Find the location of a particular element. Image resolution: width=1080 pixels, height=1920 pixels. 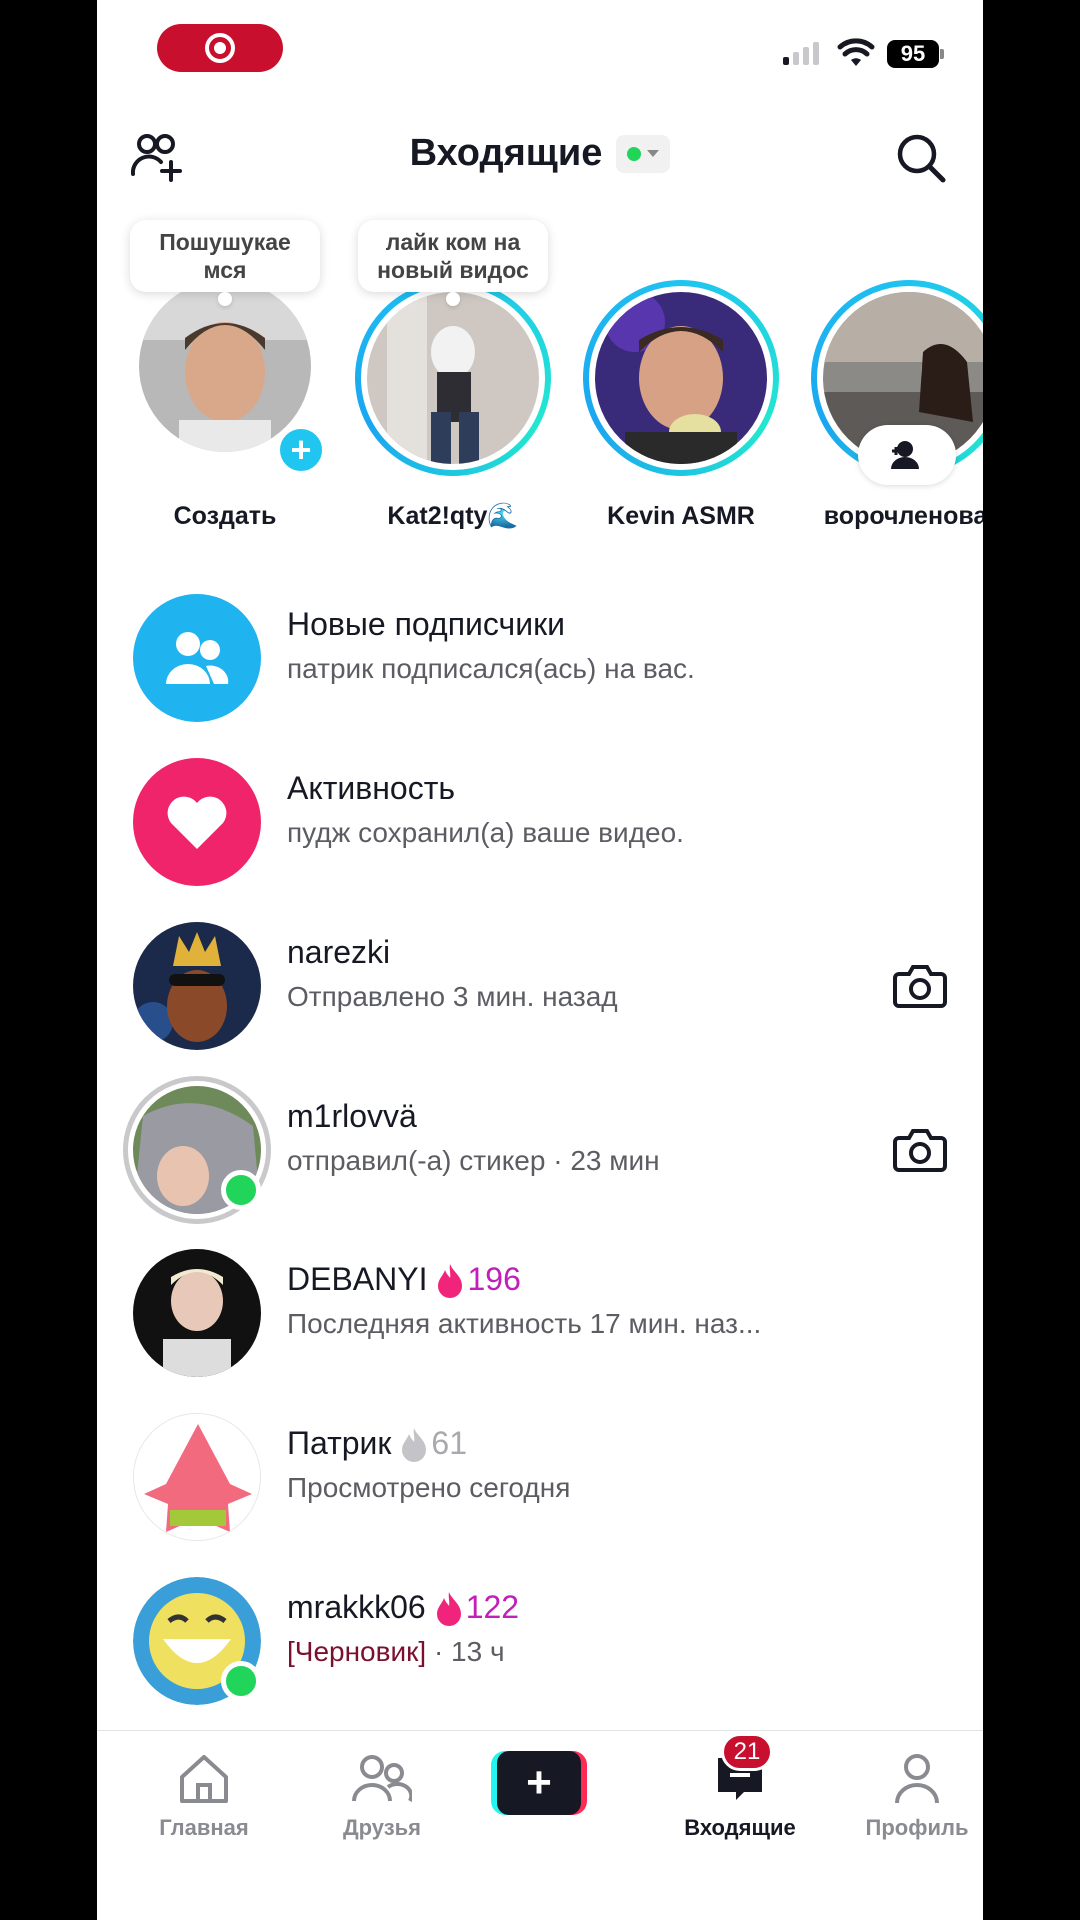

chat-row: m1rlovvä отправил(-а) стикер · 23 мин is located at coordinates (540, 1146).